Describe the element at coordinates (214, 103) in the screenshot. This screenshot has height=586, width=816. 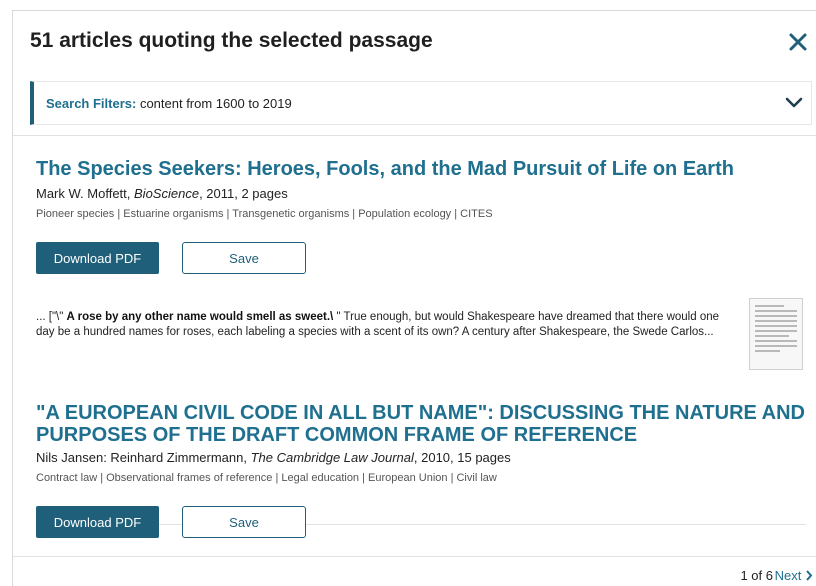
I see `search-filters-value: content from 1600 to 2019` at that location.